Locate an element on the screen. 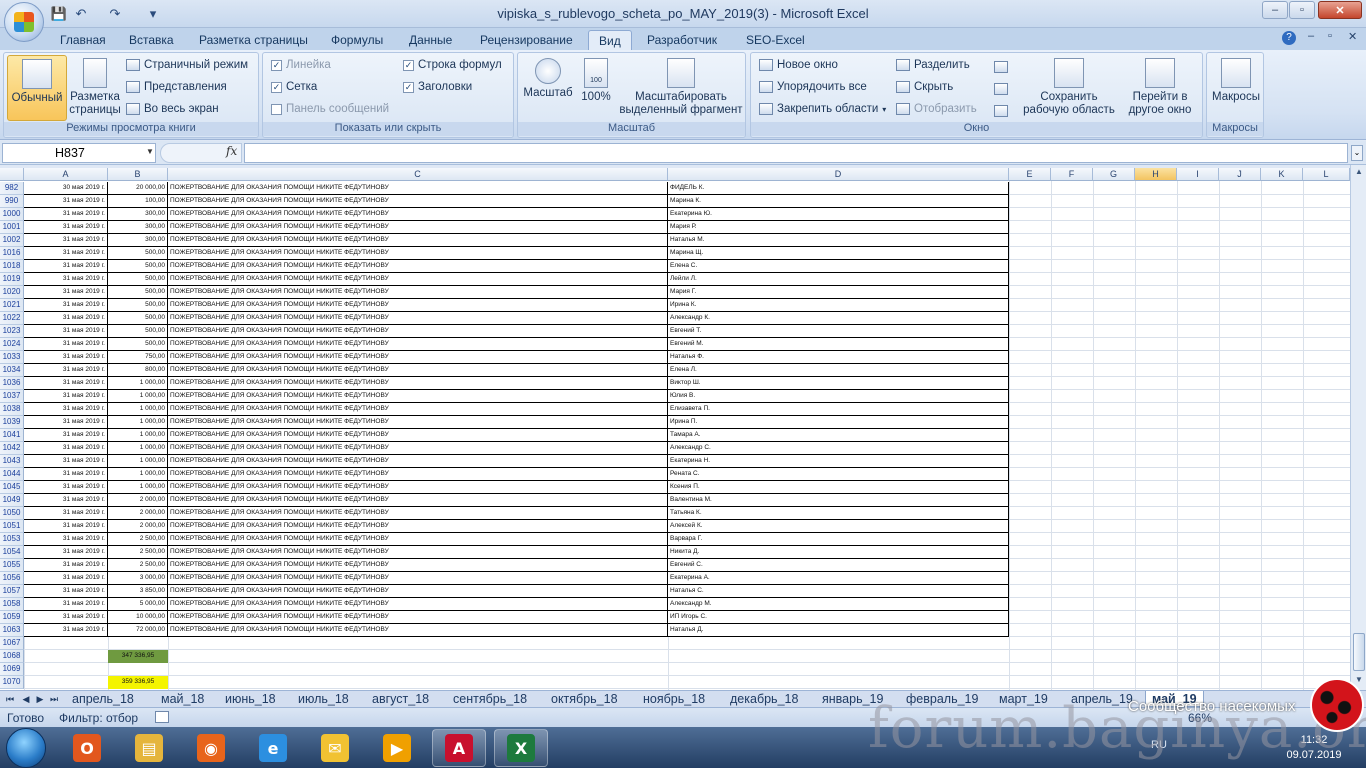 The width and height of the screenshot is (1366, 768). row-header: 1042 is located at coordinates (12, 448).